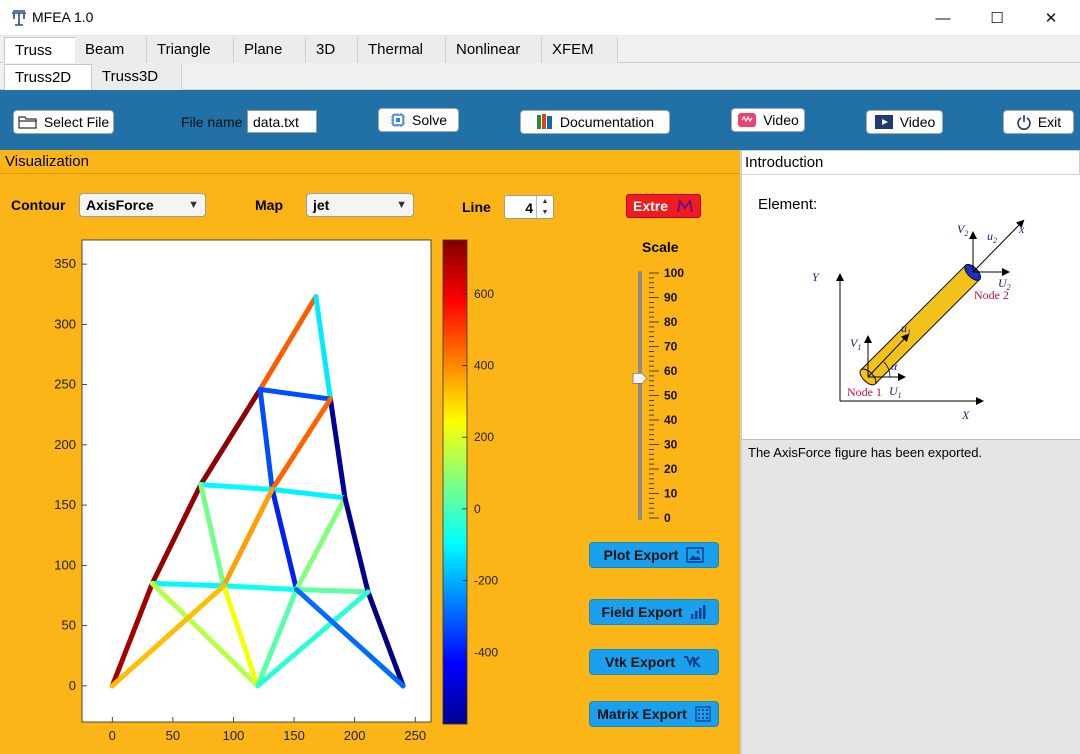 This screenshot has width=1080, height=754. I want to click on folder-icon, so click(27, 122).